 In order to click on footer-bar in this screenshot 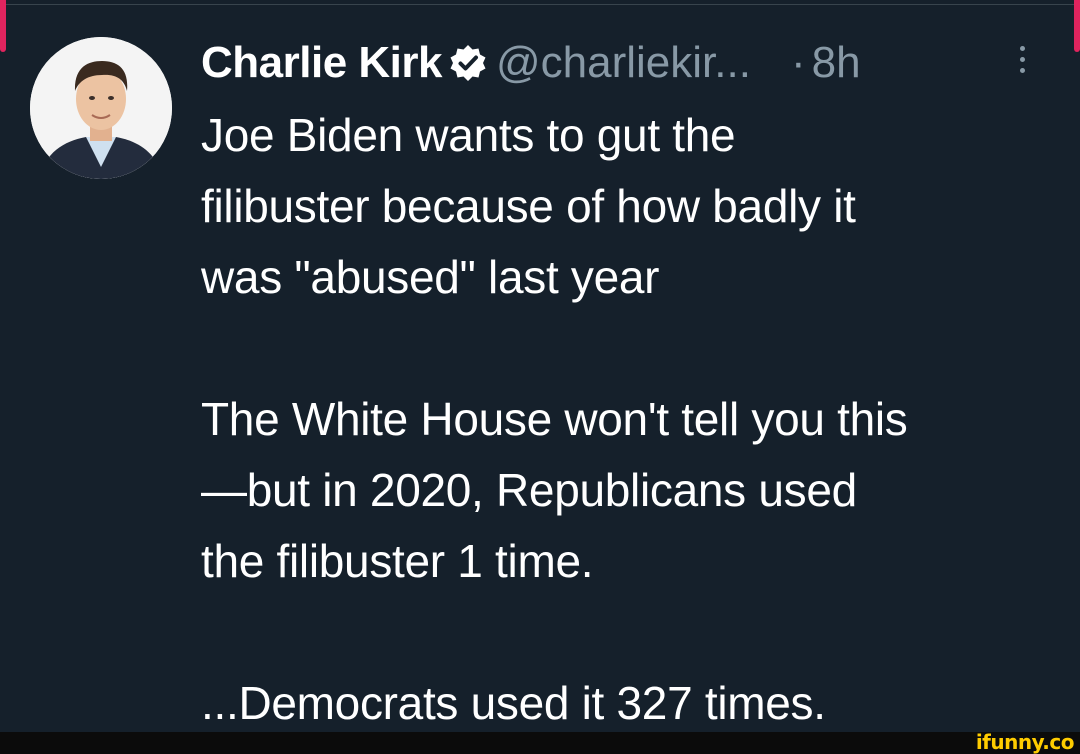, I will do `click(540, 743)`.